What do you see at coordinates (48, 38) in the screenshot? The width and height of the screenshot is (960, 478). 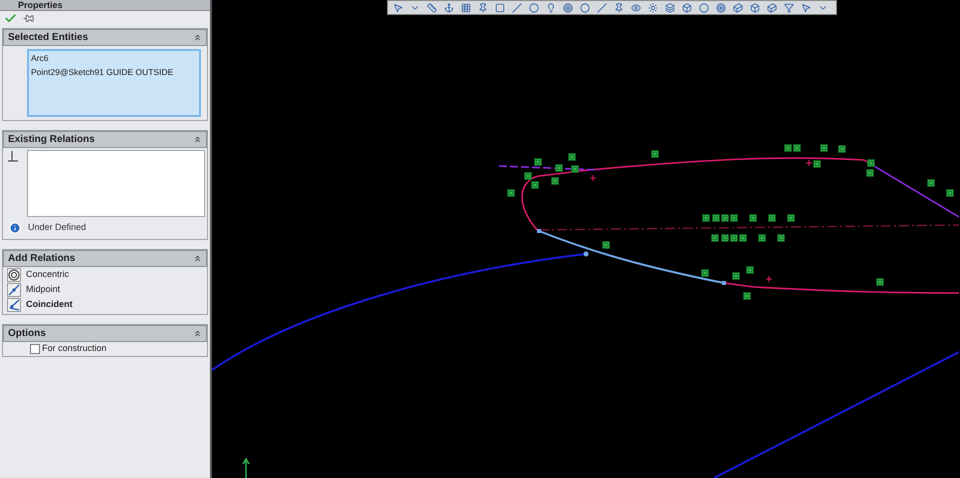 I see `section-title: Selected Entities` at bounding box center [48, 38].